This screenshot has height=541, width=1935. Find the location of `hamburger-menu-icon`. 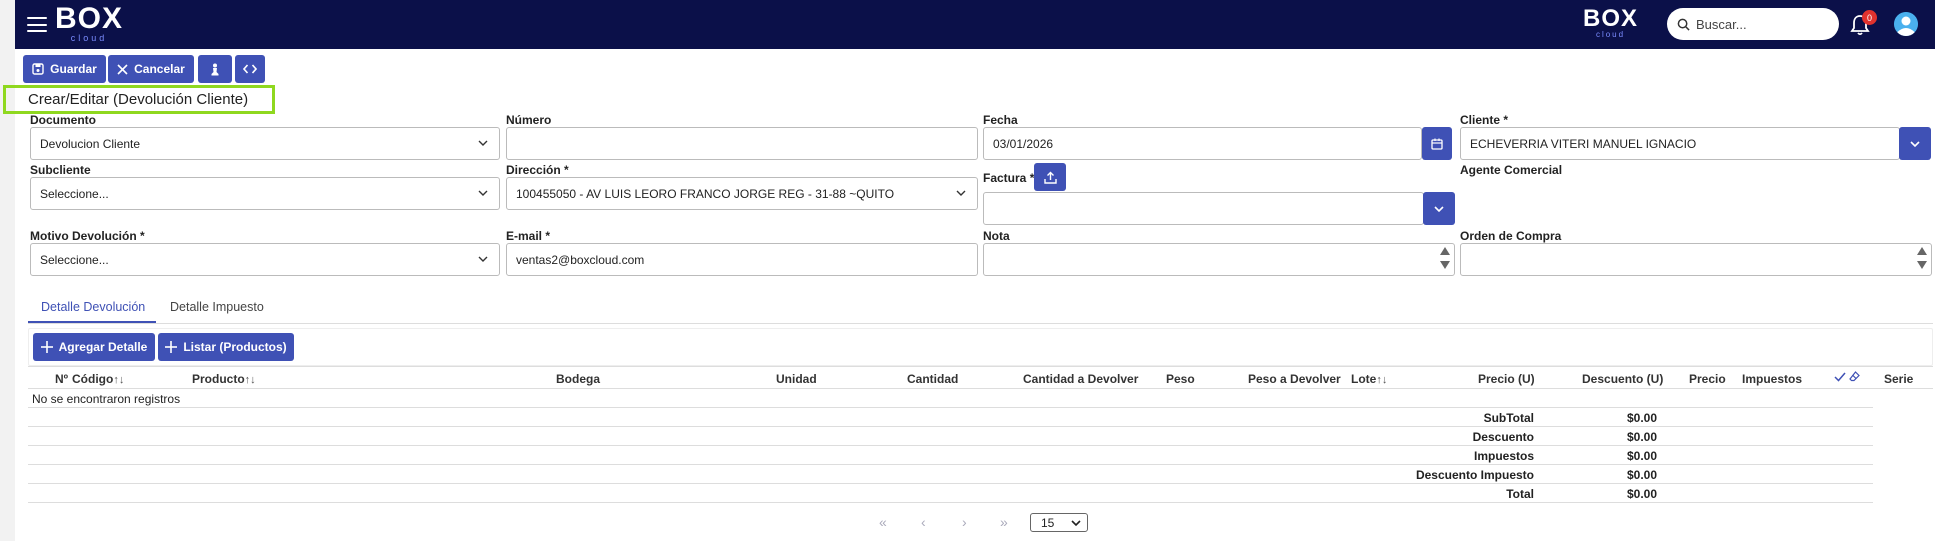

hamburger-menu-icon is located at coordinates (37, 24).